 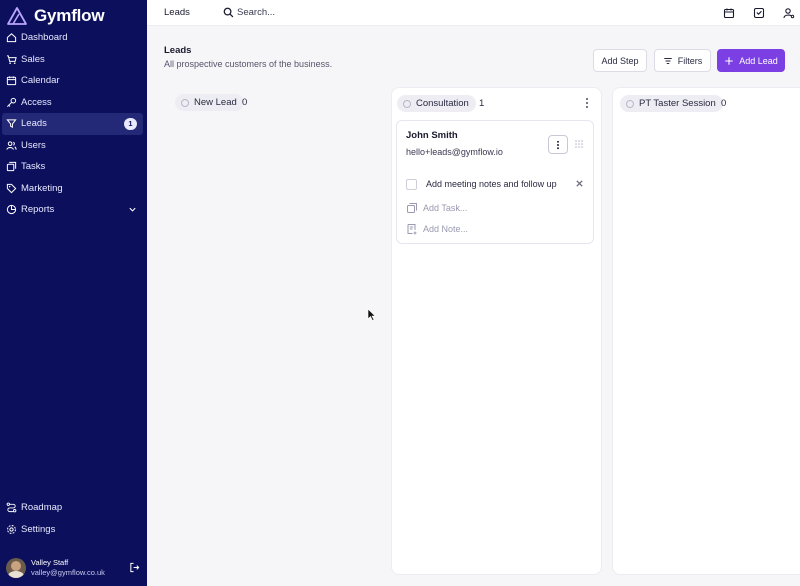 I want to click on stage-chip: New Lead, so click(x=209, y=102).